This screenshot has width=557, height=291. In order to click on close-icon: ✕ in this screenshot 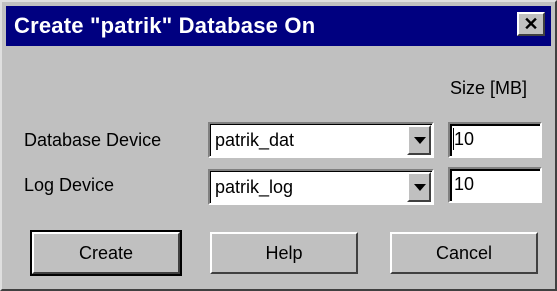, I will do `click(531, 24)`.